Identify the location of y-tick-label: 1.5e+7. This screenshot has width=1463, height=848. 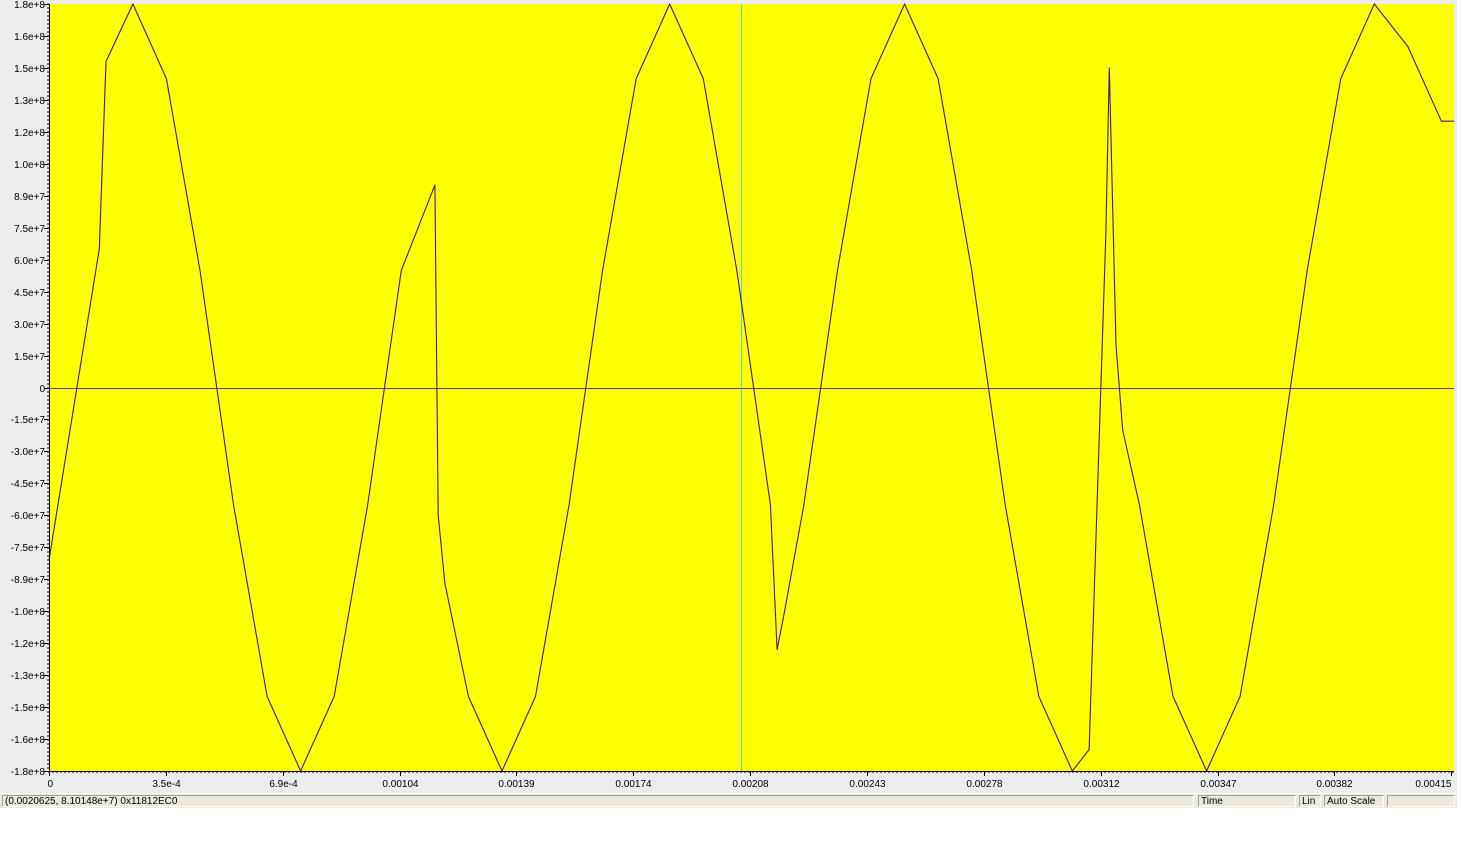
(29, 357).